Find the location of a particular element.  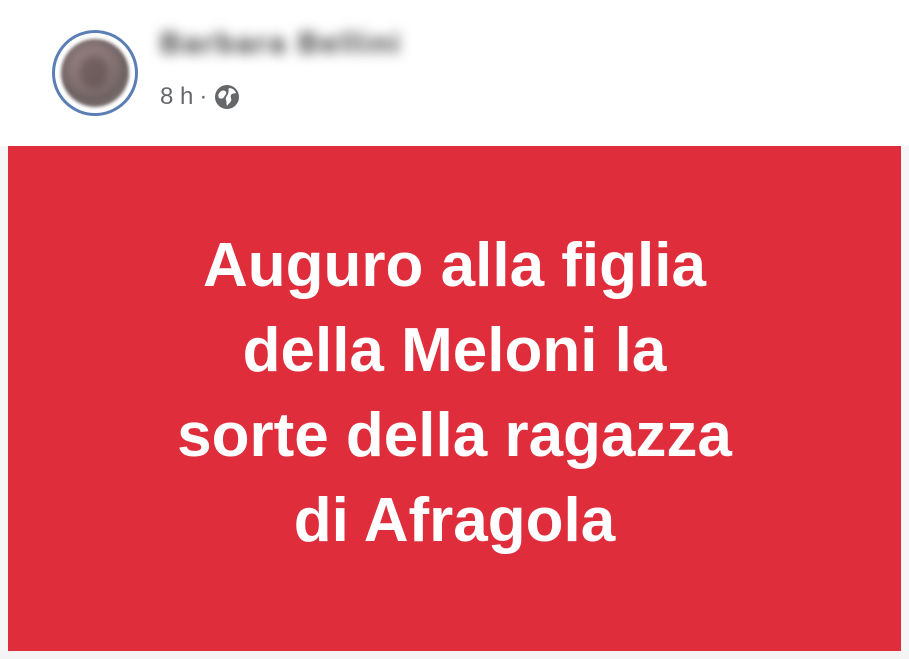

post-text-line: della Meloni la is located at coordinates (454, 350).